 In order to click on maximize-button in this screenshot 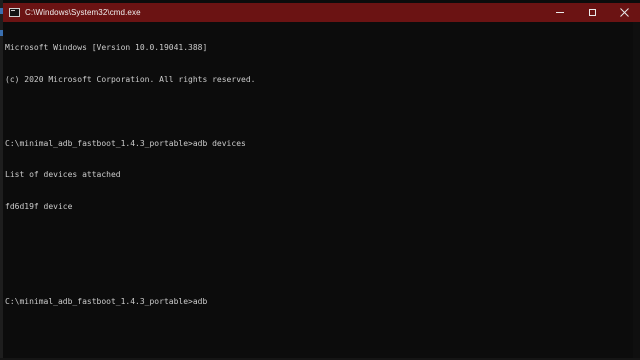, I will do `click(592, 12)`.